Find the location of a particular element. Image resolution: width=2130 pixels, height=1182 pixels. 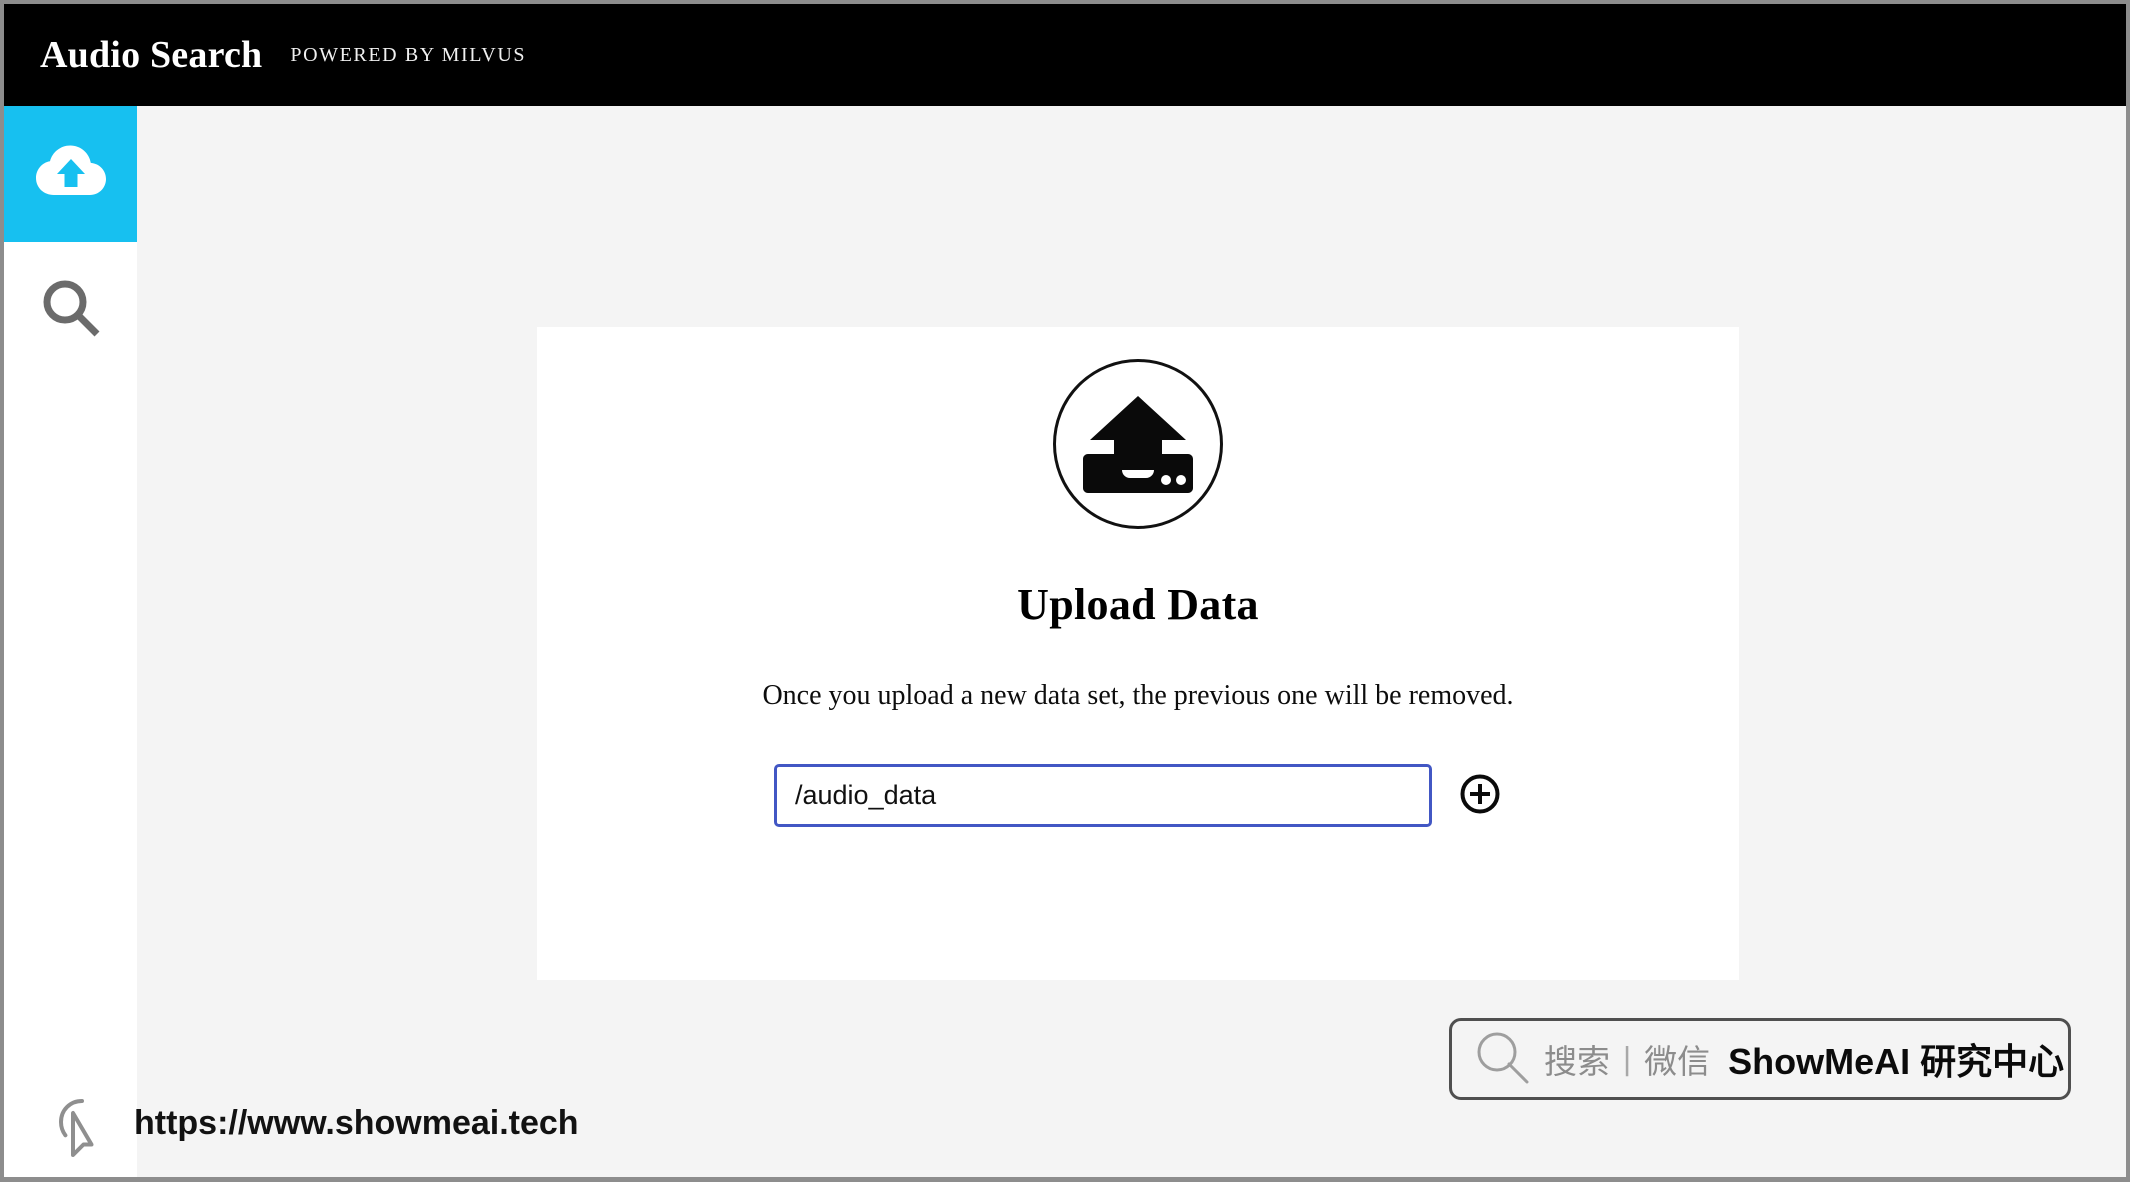

page-title: Audio Search is located at coordinates (151, 55).